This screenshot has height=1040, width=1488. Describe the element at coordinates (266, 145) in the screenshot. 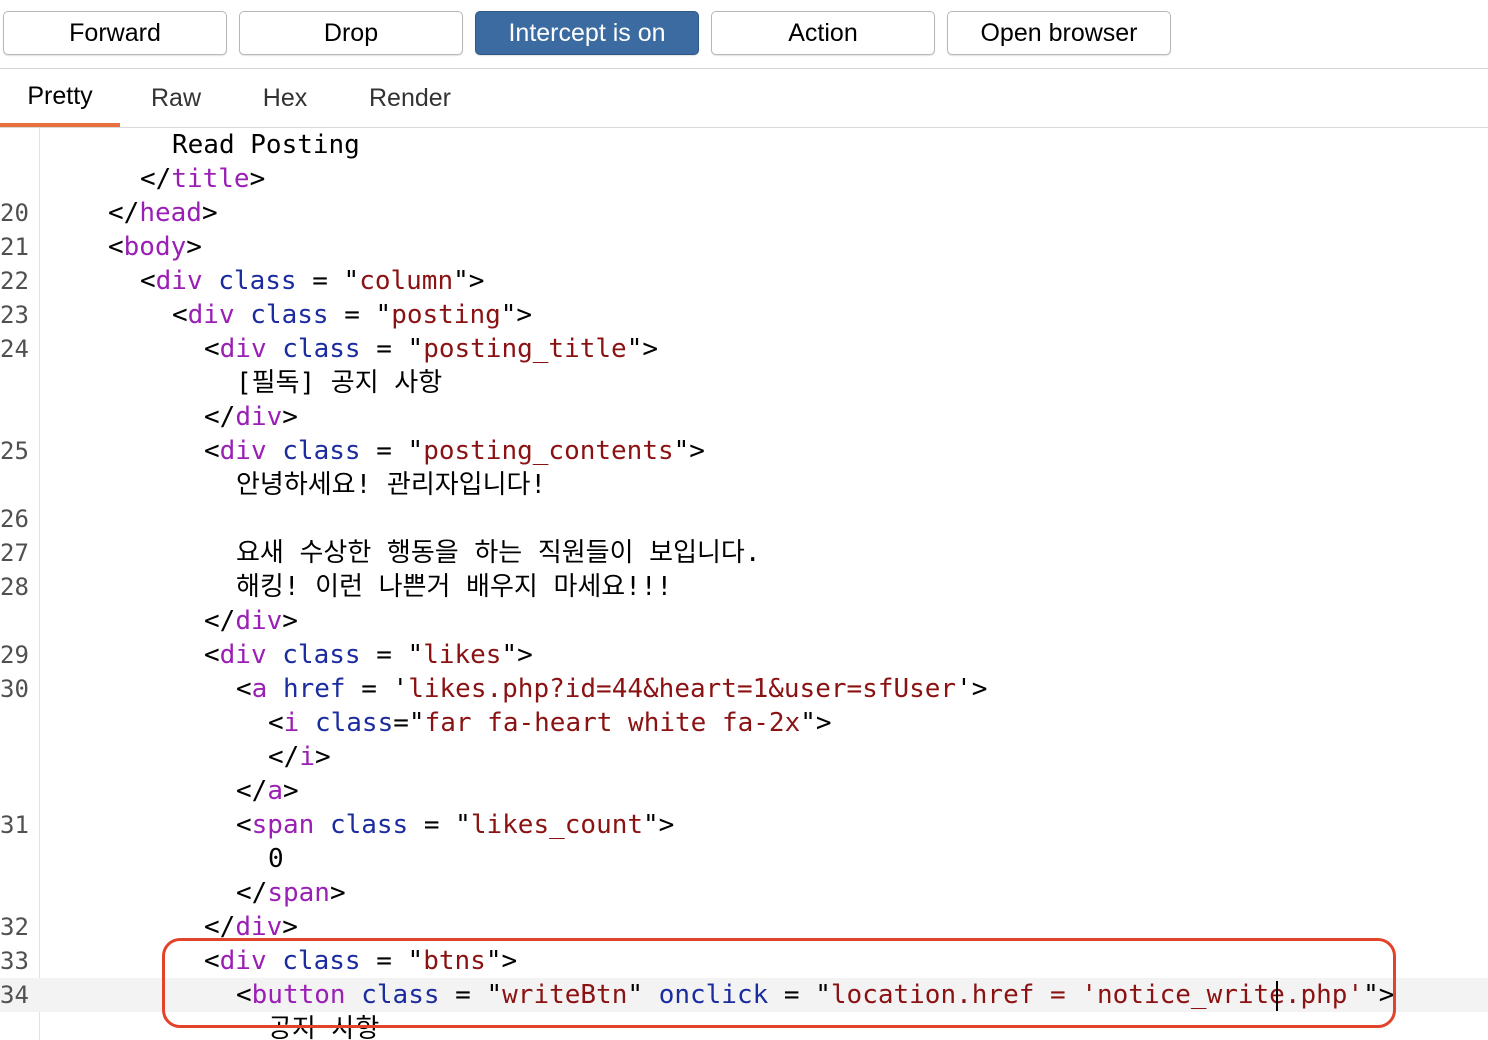

I see `code-token: Read Posting` at that location.